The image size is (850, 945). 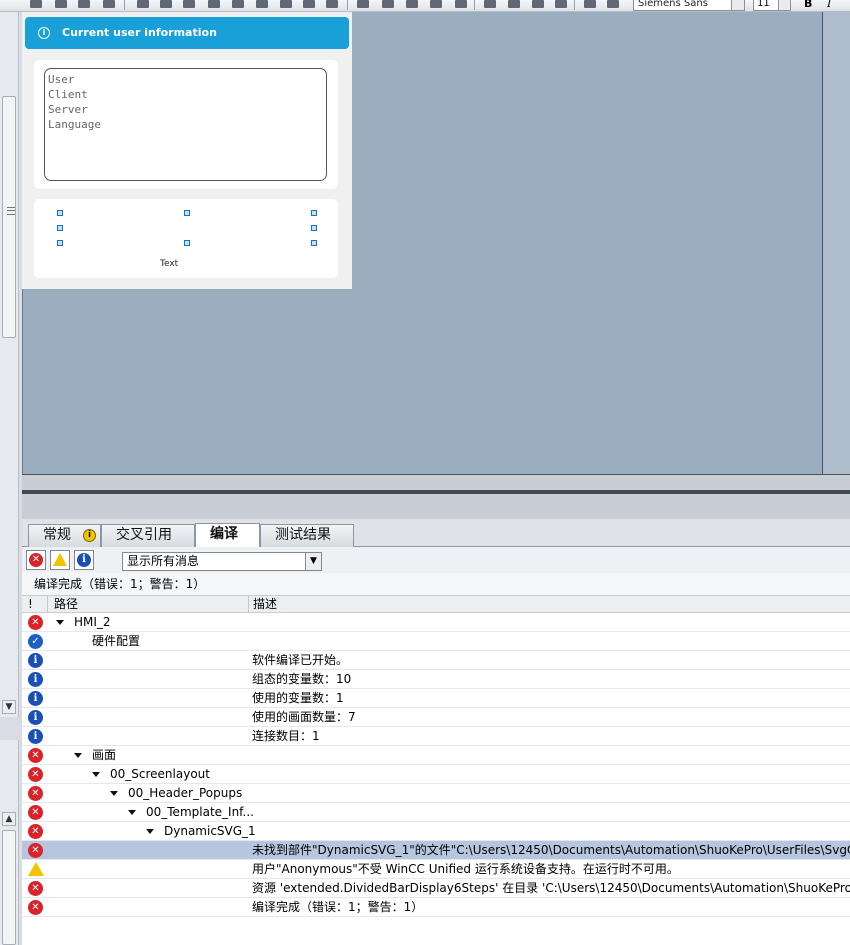 What do you see at coordinates (30, 604) in the screenshot?
I see `column-header-severity: !` at bounding box center [30, 604].